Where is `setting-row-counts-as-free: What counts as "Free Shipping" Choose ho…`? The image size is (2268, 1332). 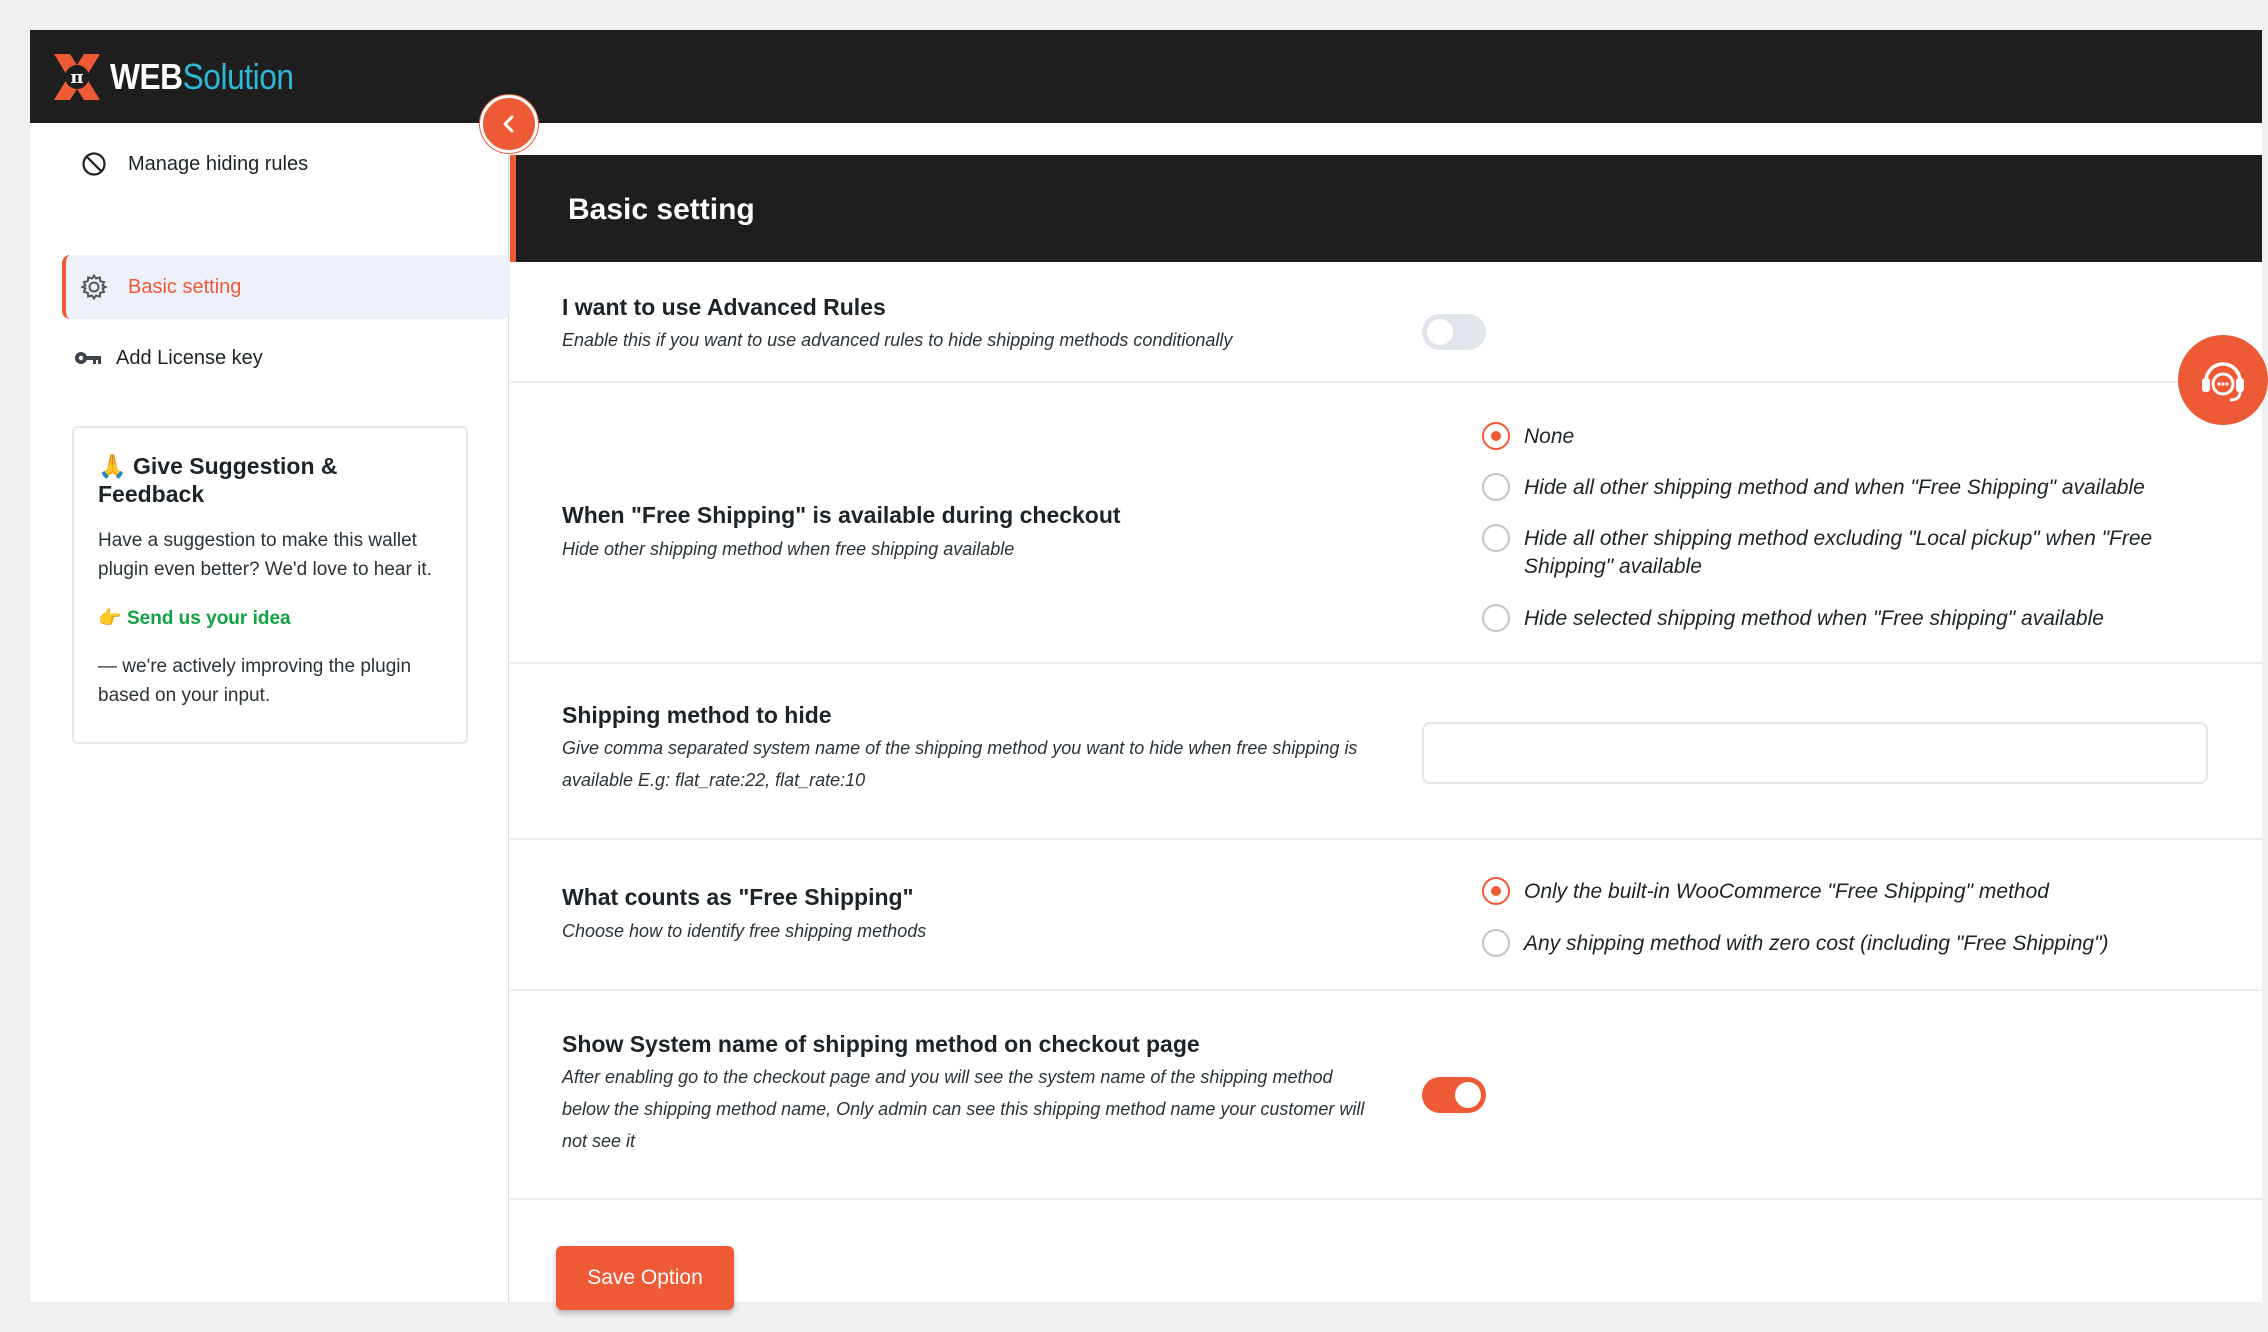
setting-row-counts-as-free: What counts as "Free Shipping" Choose ho… is located at coordinates (1386, 915).